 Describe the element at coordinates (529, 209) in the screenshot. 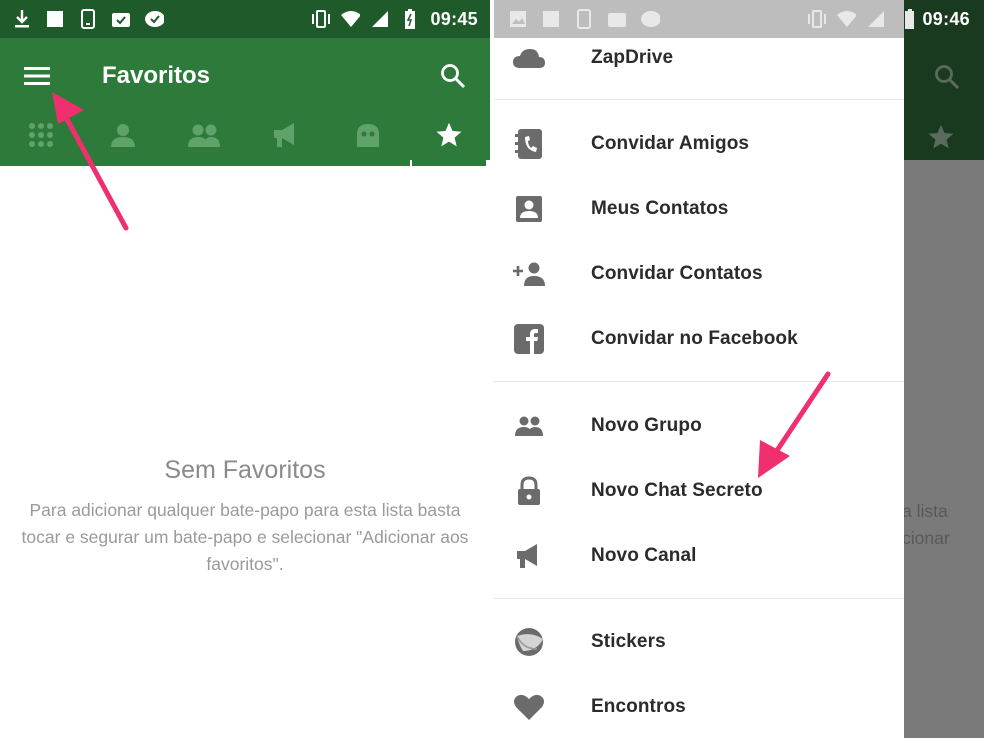

I see `contact-card-icon` at that location.